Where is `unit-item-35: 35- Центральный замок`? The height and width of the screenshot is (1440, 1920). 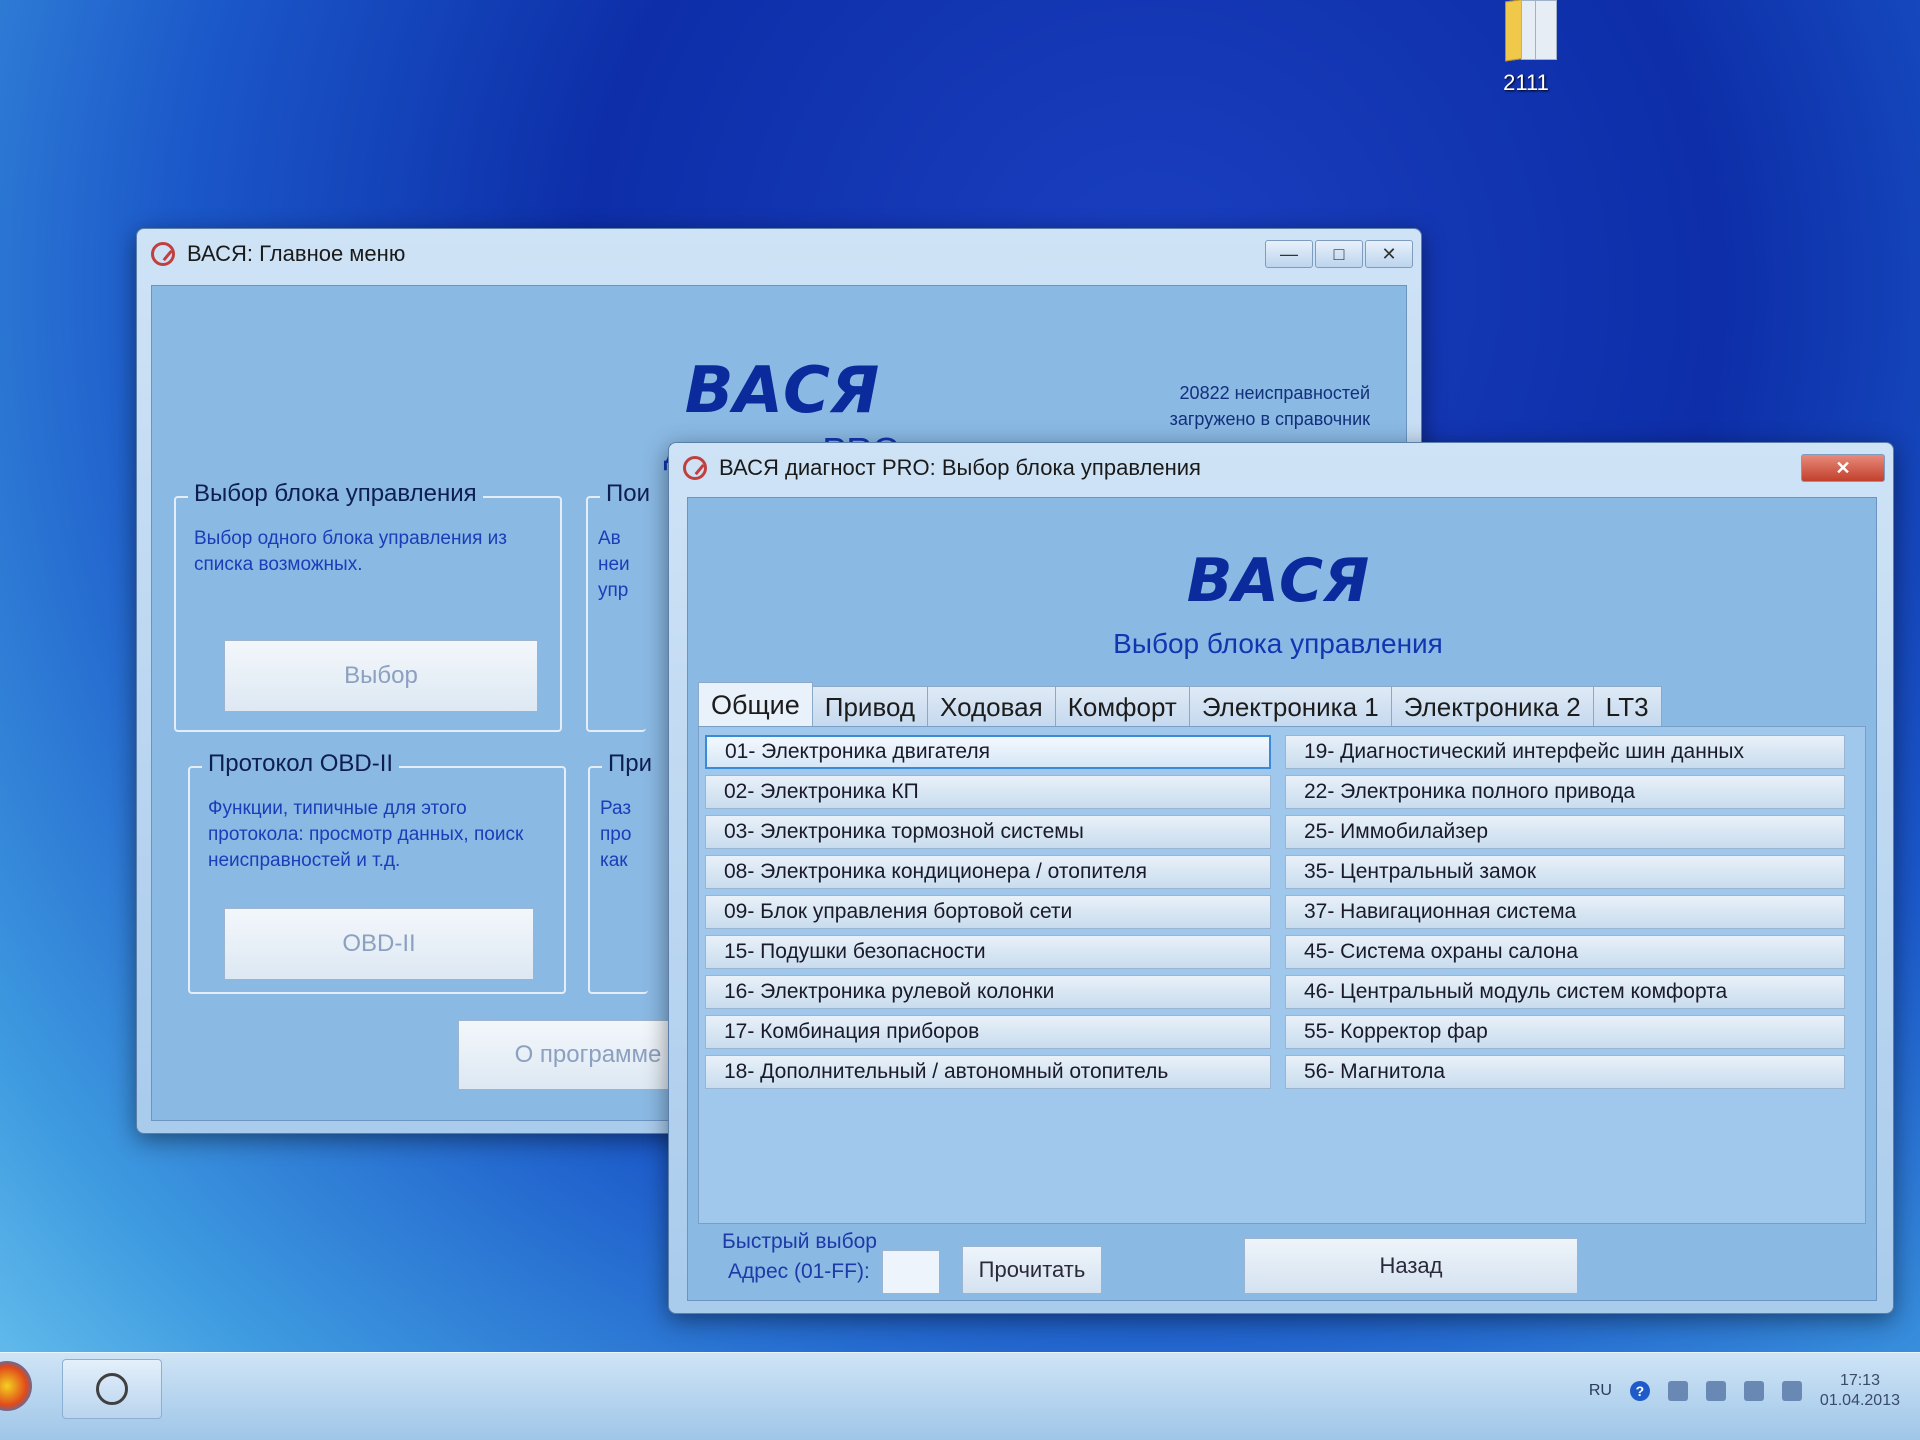
unit-item-35: 35- Центральный замок is located at coordinates (1565, 872).